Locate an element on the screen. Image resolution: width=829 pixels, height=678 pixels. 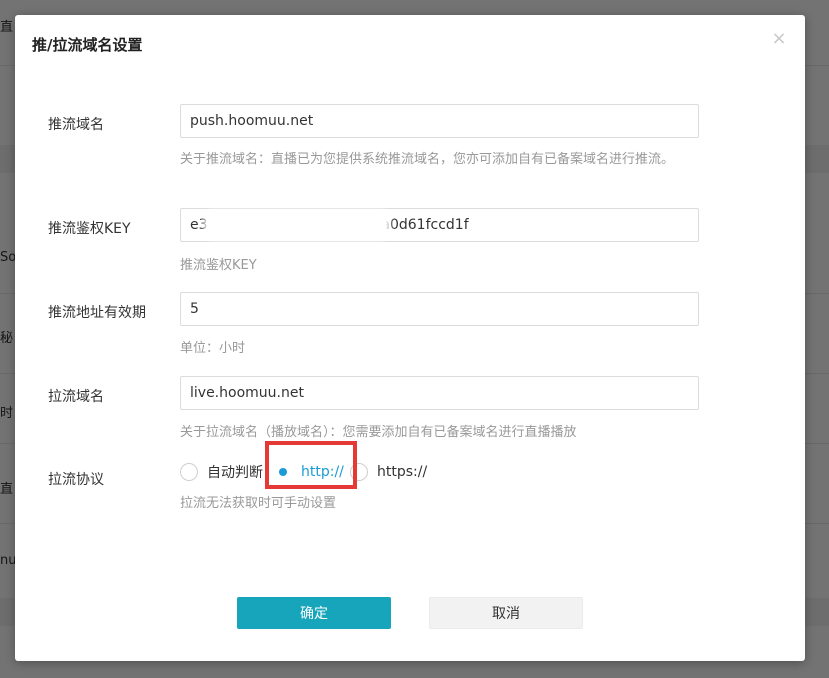
close-icon: × is located at coordinates (779, 39).